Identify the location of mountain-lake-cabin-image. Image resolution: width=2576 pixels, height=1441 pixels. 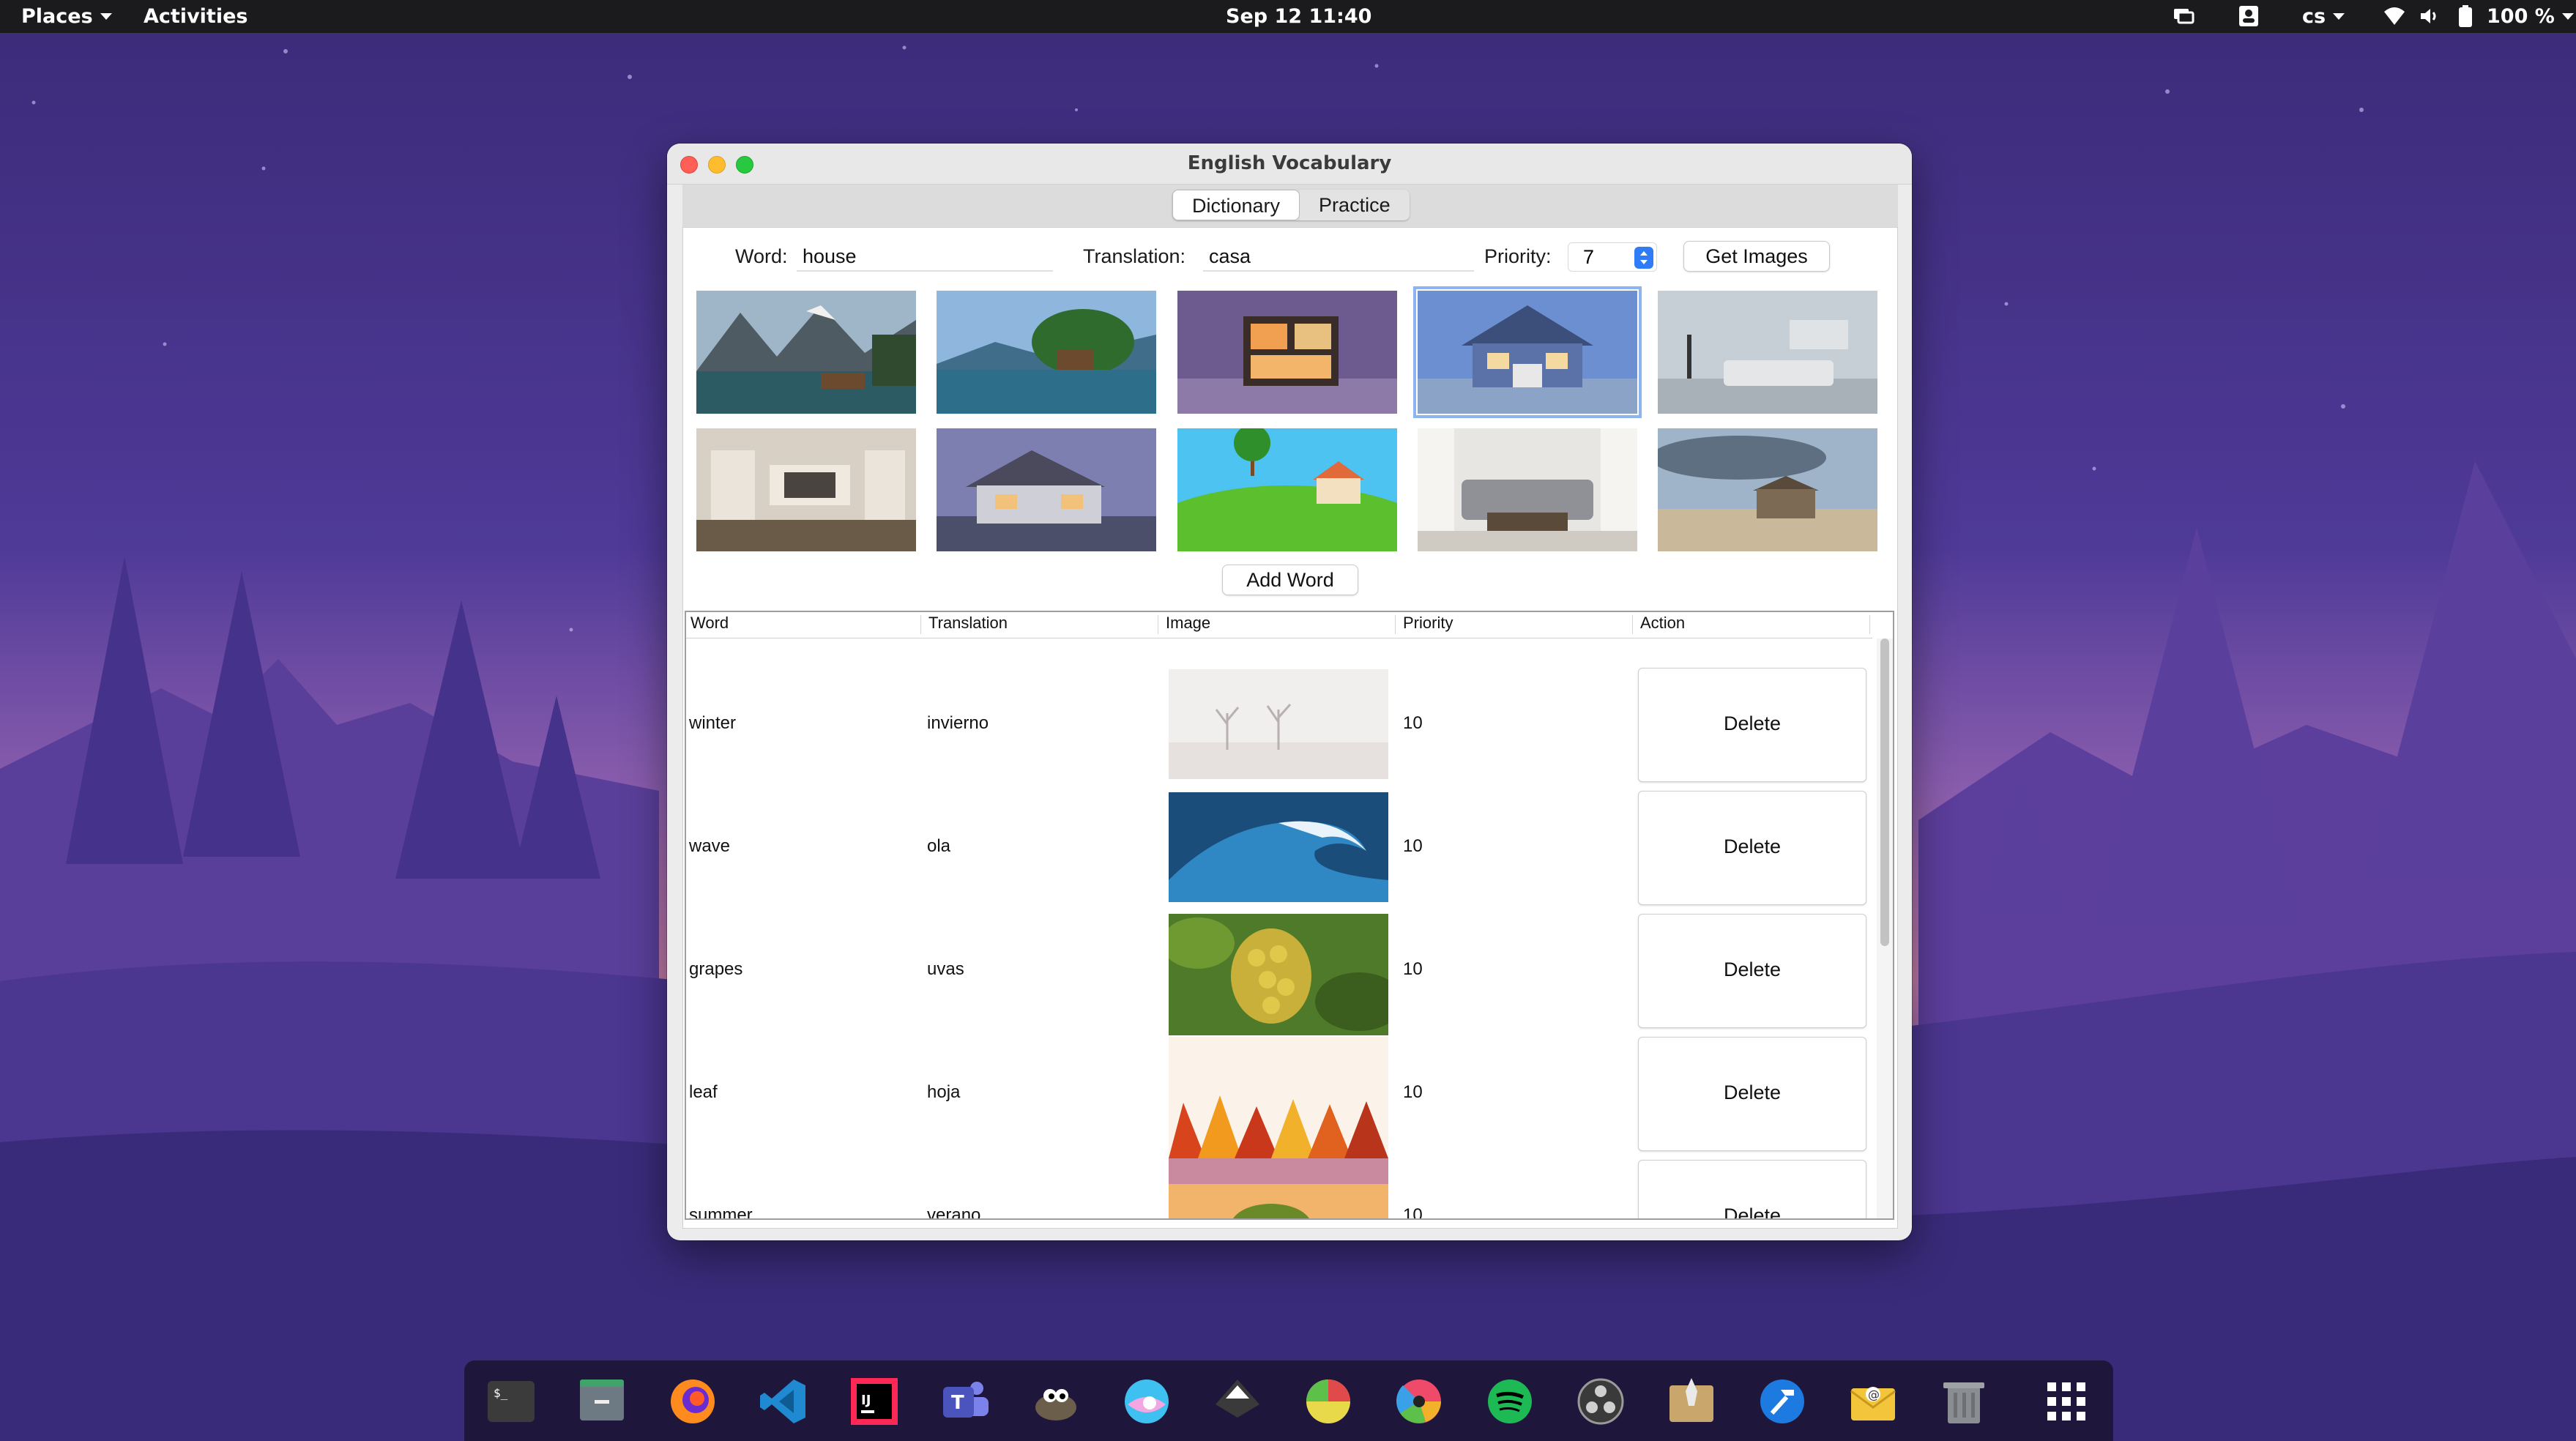
(806, 352).